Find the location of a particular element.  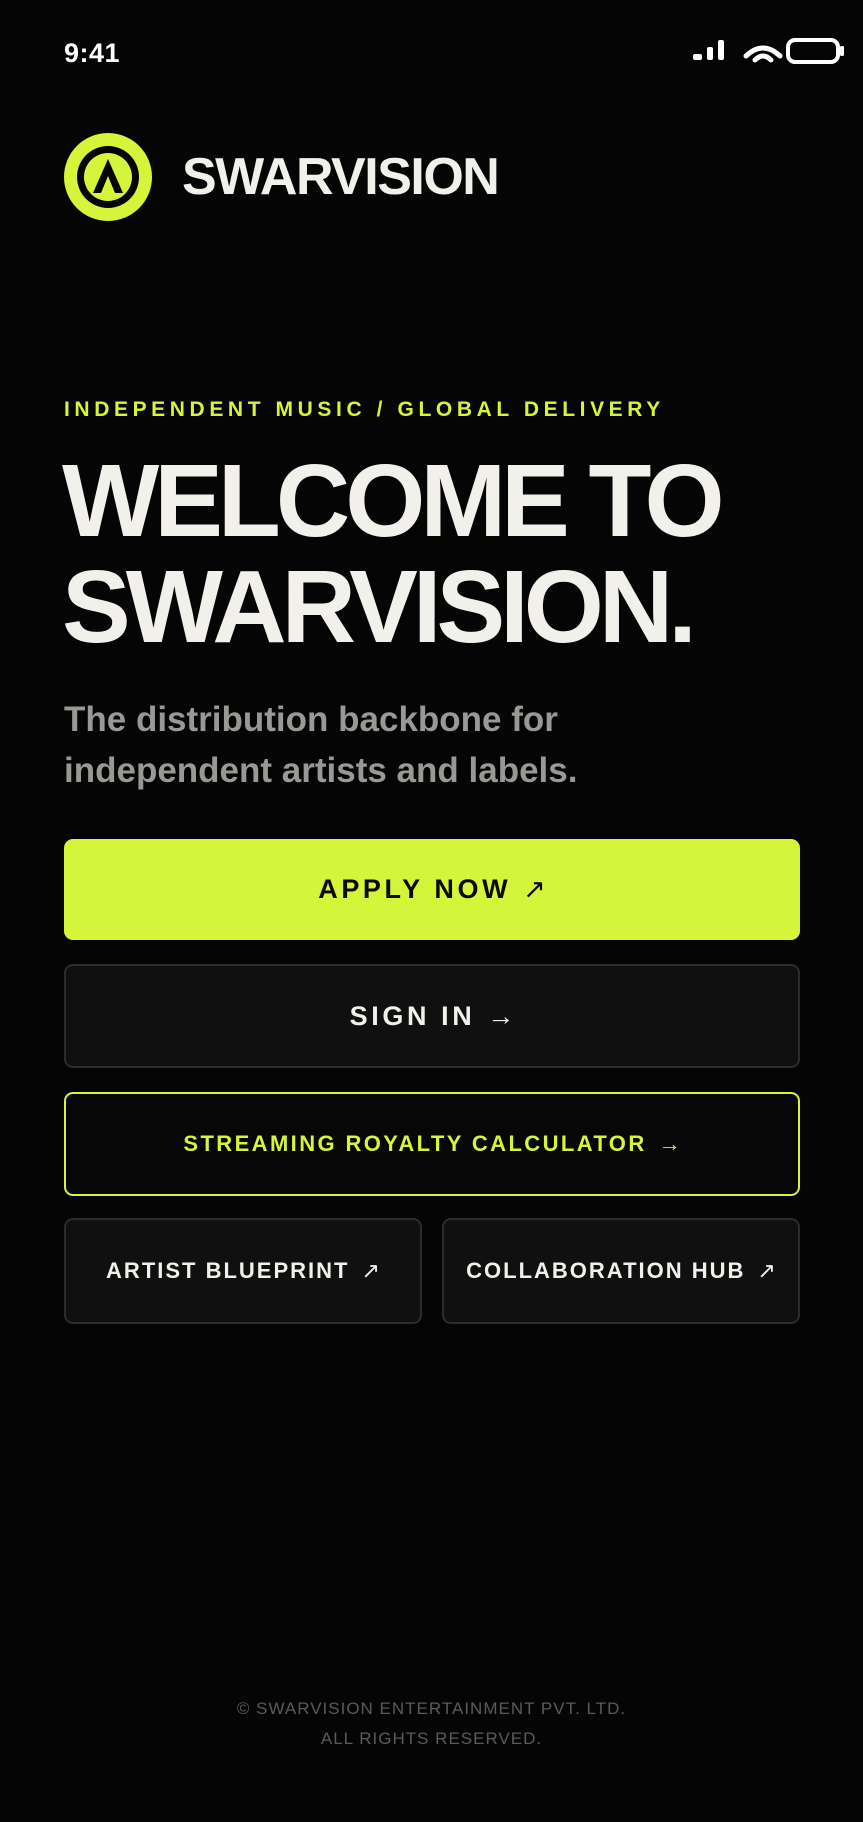

collaboration-hub-label: COLLABORATION HUB is located at coordinates (606, 1270).